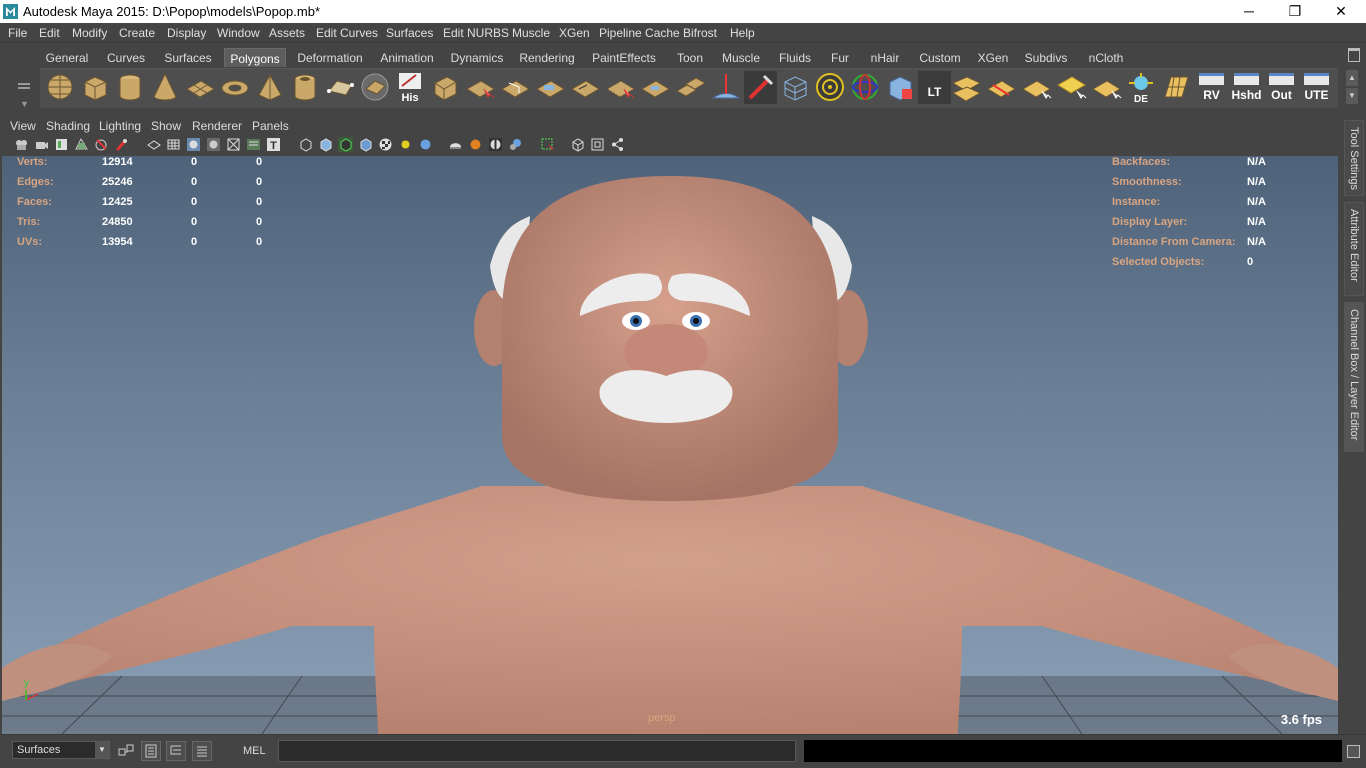 The height and width of the screenshot is (768, 1366). What do you see at coordinates (425, 144) in the screenshot?
I see `shadows-icon` at bounding box center [425, 144].